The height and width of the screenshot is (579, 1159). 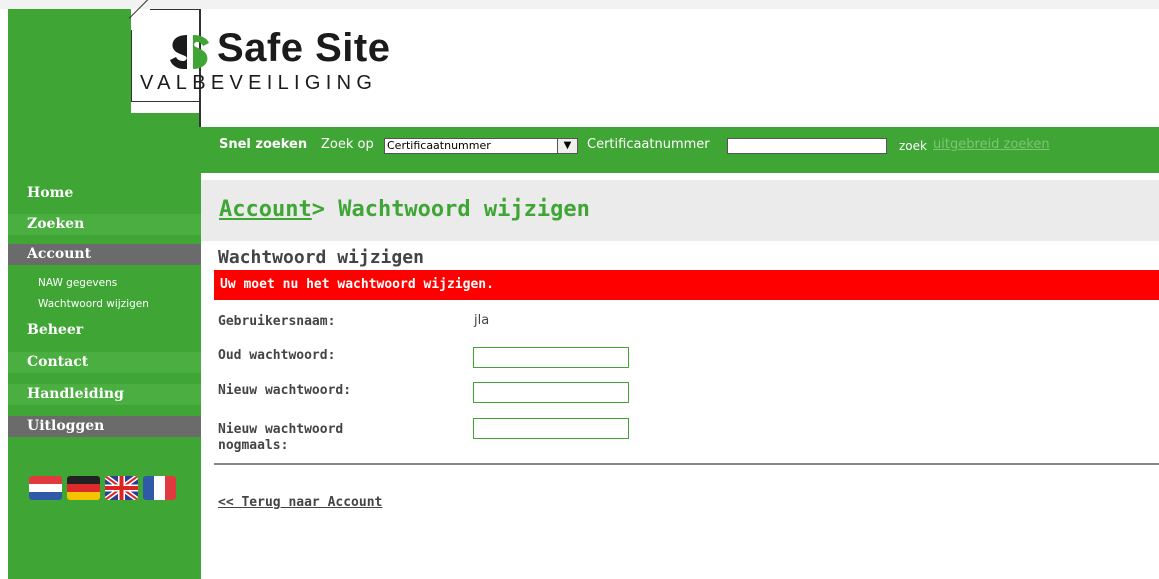 What do you see at coordinates (300, 502) in the screenshot?
I see `back-to-account-link: << Terug naar Account` at bounding box center [300, 502].